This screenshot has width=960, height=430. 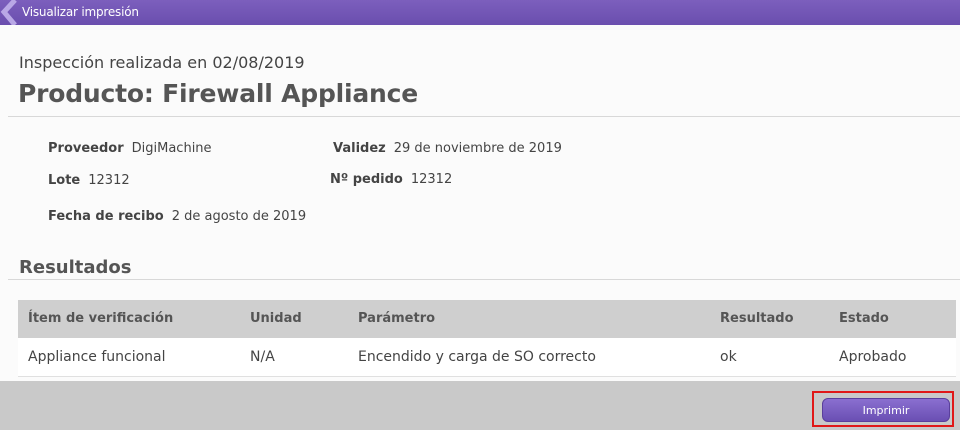 What do you see at coordinates (262, 357) in the screenshot?
I see `cell-unit: N/A` at bounding box center [262, 357].